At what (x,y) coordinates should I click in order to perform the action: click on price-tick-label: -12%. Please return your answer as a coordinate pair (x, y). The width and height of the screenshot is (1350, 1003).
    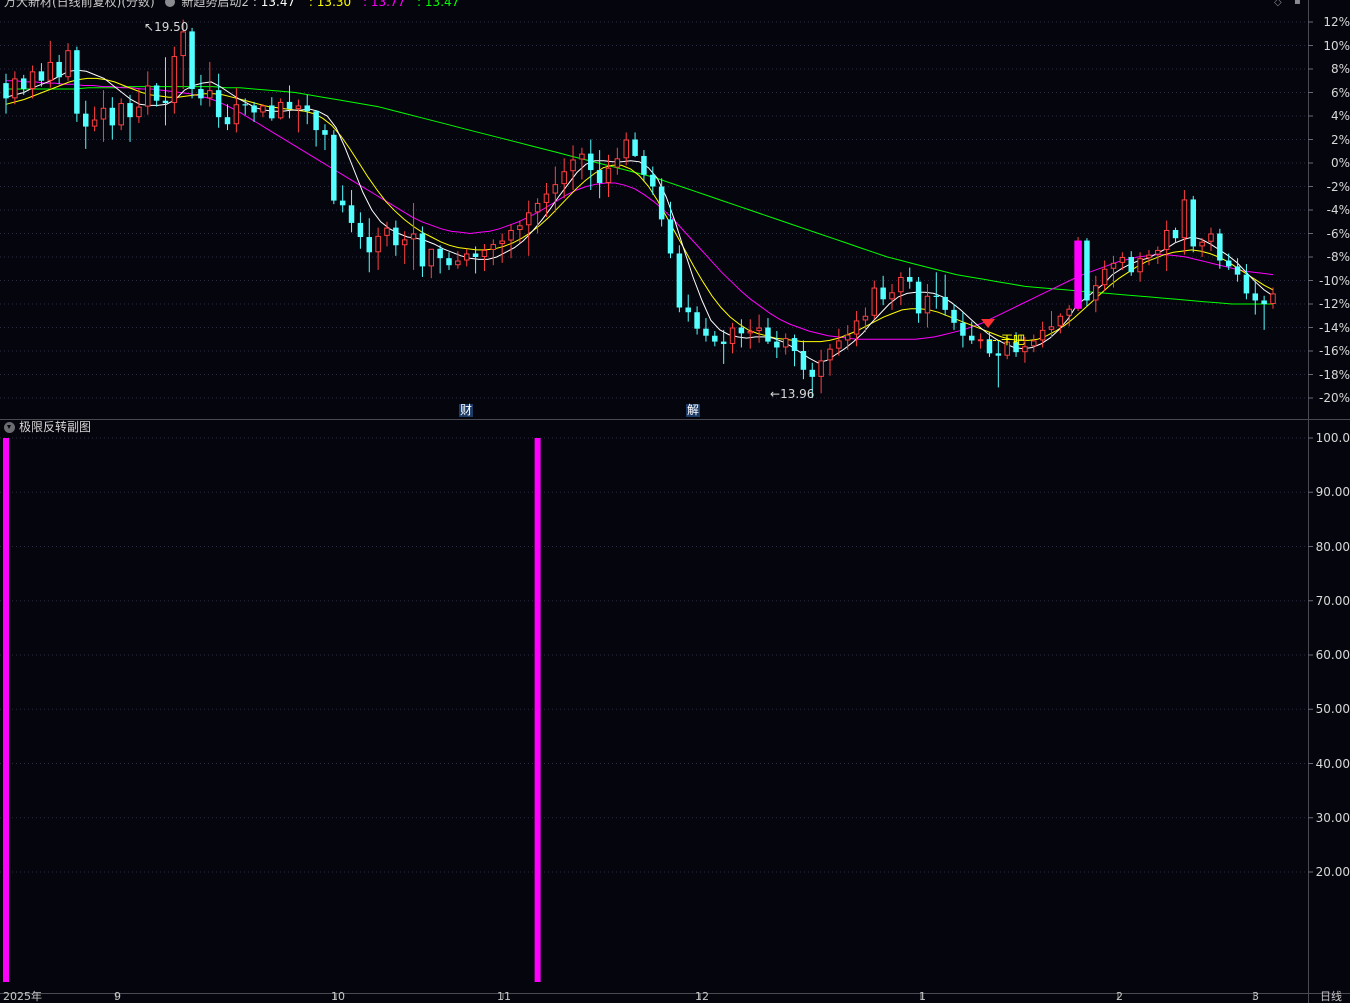
    Looking at the image, I should click on (1334, 304).